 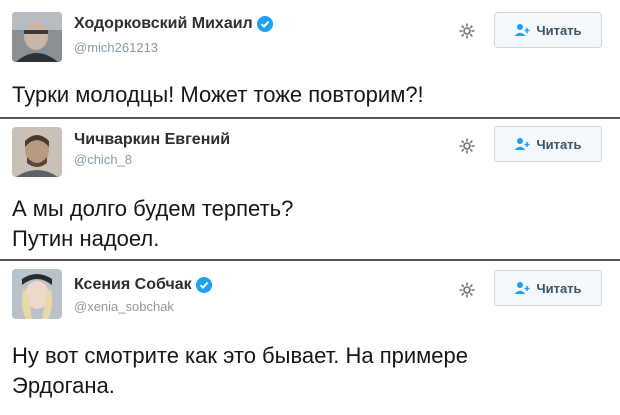 What do you see at coordinates (63, 385) in the screenshot?
I see `tweet-text-line: Эрдогана.` at bounding box center [63, 385].